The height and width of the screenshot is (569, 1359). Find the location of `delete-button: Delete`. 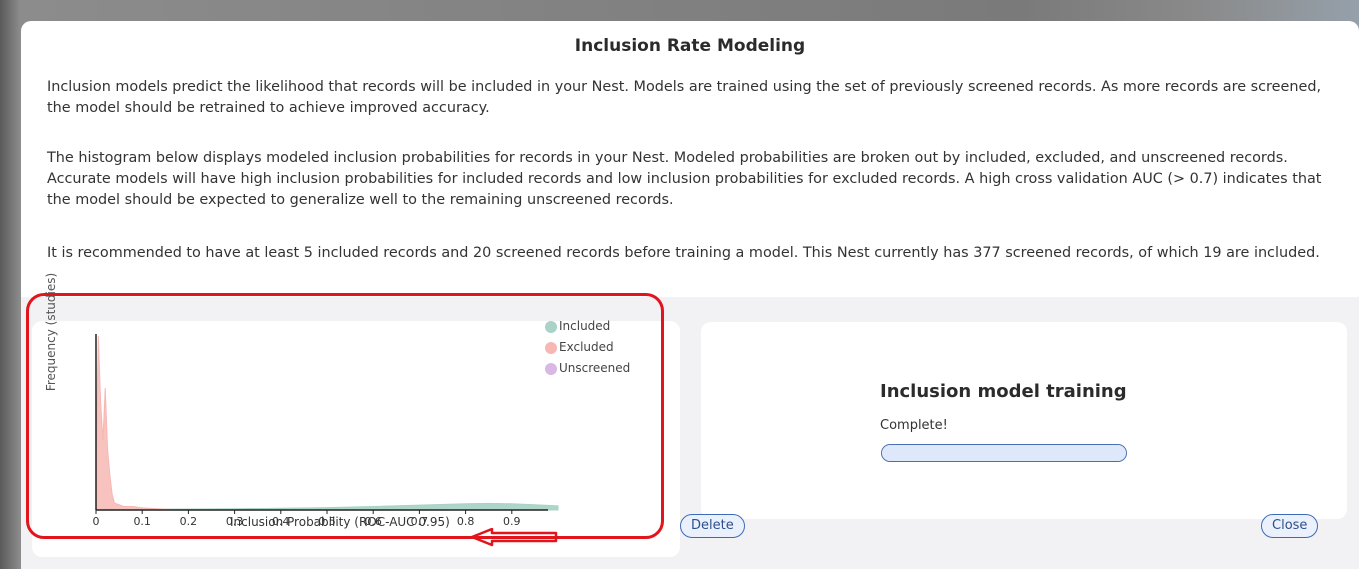

delete-button: Delete is located at coordinates (712, 526).